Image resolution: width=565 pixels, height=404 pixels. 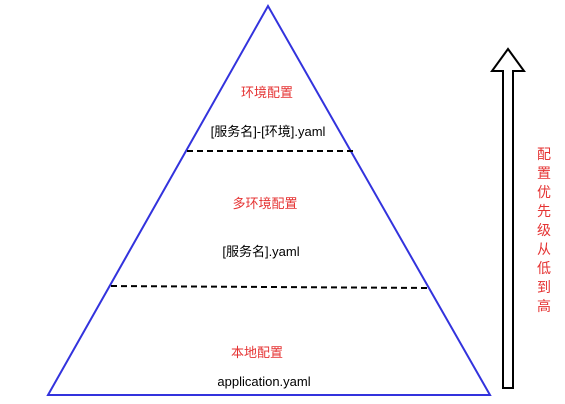 I want to click on level-file-multi-env: [服务名].yaml, so click(x=260, y=251).